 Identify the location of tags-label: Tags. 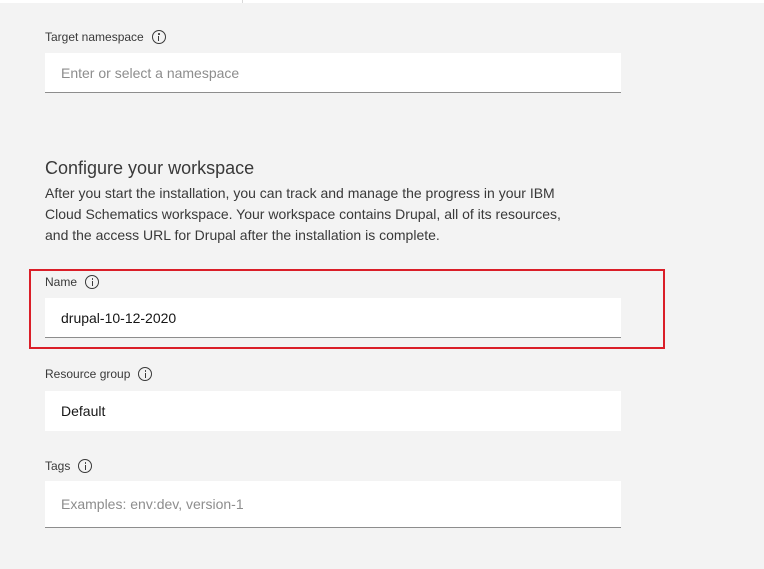
(58, 466).